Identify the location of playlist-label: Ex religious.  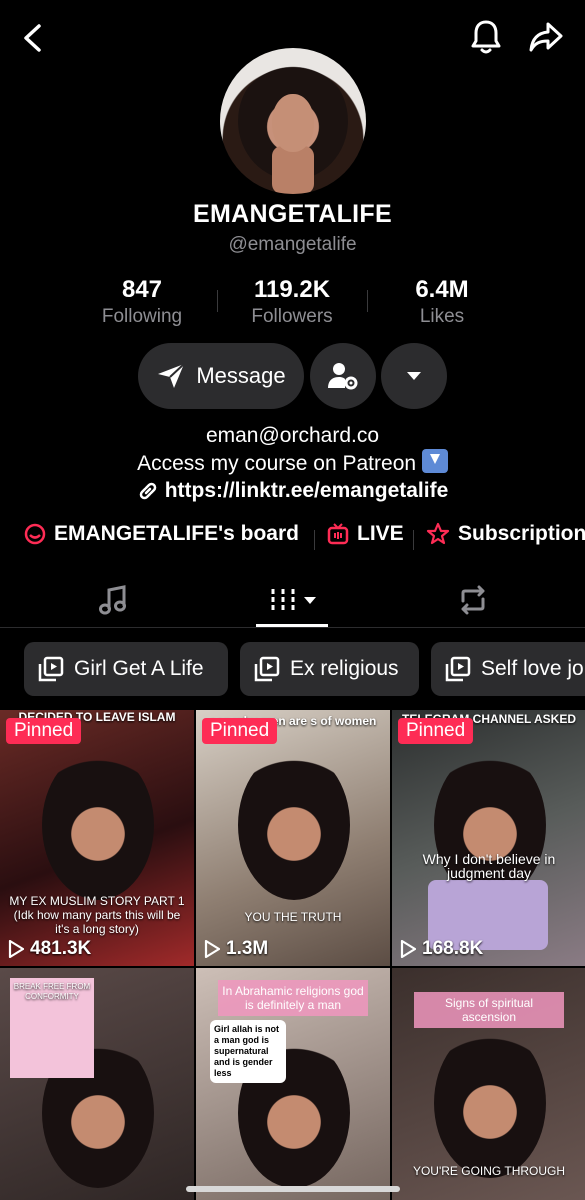
(344, 668).